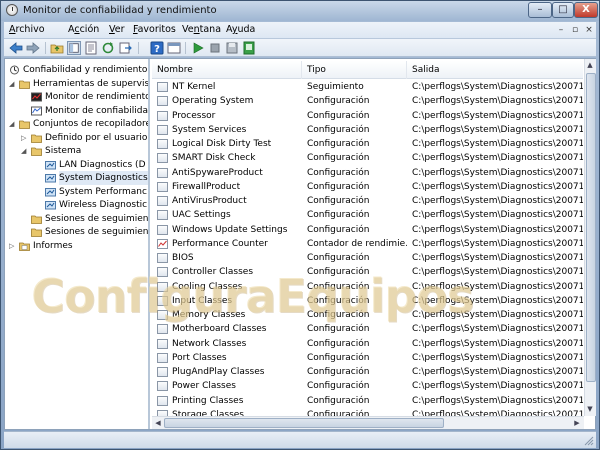  I want to click on tree-item: ◢ Conjuntos de recopiladores, so click(76, 124).